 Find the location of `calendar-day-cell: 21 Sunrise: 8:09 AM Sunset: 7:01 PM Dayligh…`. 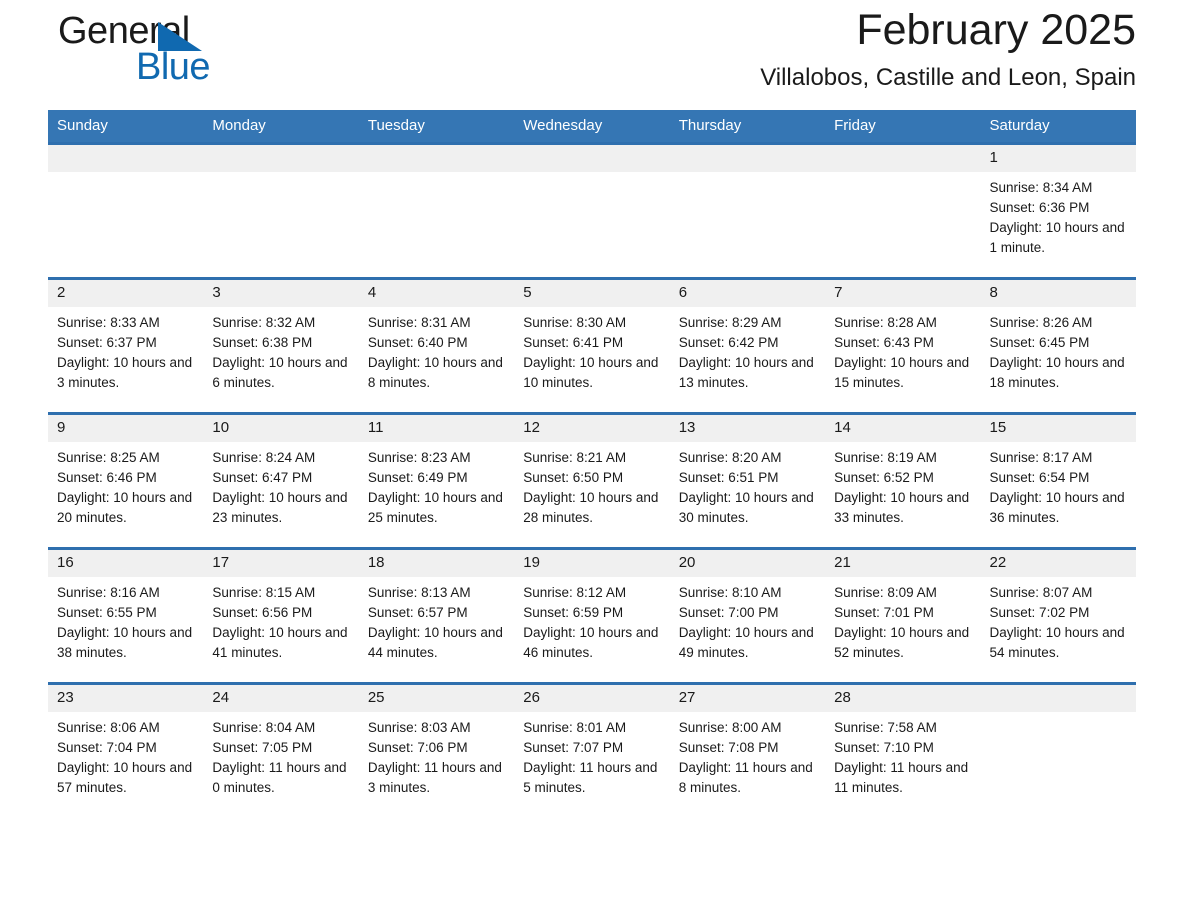

calendar-day-cell: 21 Sunrise: 8:09 AM Sunset: 7:01 PM Dayligh… is located at coordinates (903, 615).